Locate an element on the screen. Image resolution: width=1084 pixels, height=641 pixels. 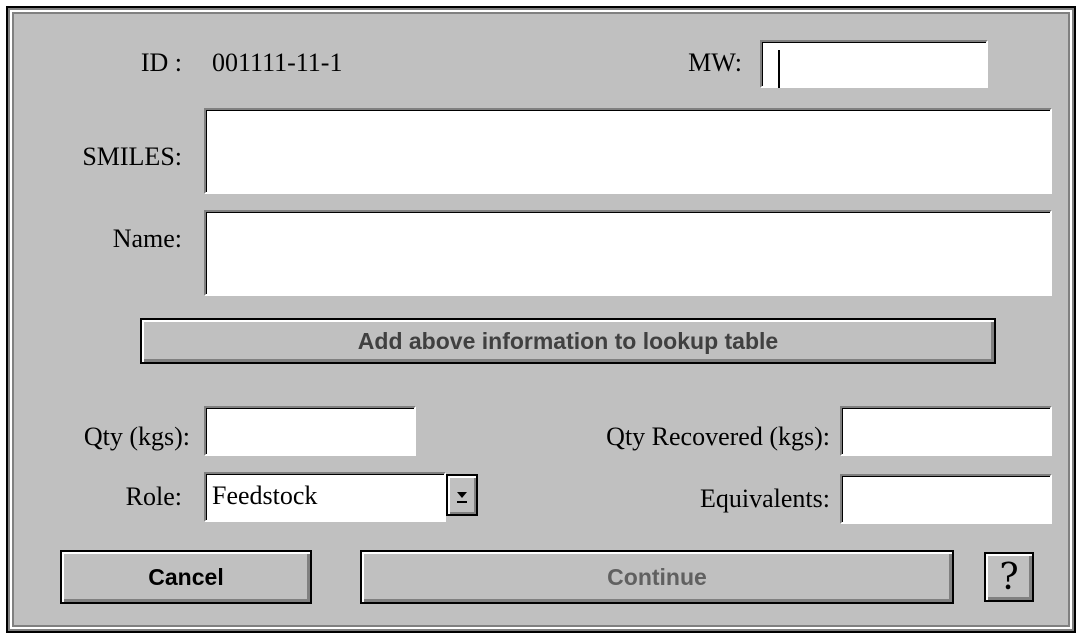
name-field is located at coordinates (628, 253).